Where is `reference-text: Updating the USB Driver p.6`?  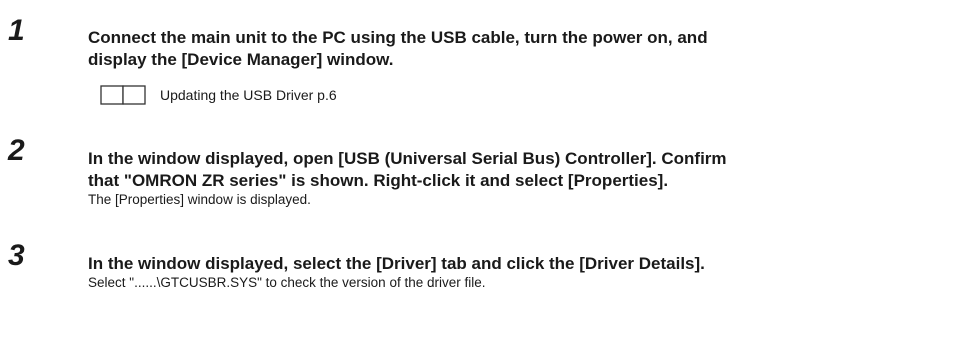 reference-text: Updating the USB Driver p.6 is located at coordinates (248, 95).